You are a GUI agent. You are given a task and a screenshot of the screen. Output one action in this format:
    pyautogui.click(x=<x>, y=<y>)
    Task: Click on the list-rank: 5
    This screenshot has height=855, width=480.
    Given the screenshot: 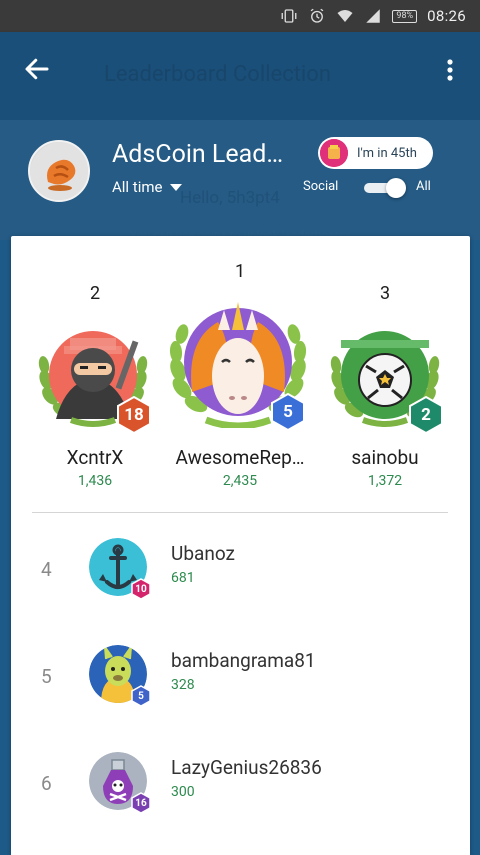 What is the action you would take?
    pyautogui.click(x=46, y=676)
    